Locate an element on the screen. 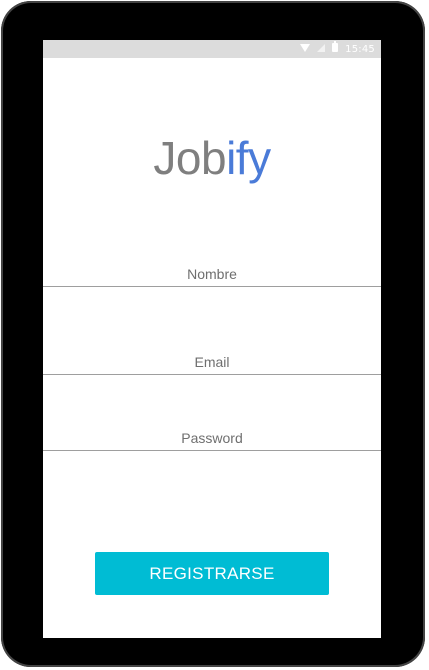 Image resolution: width=429 pixels, height=670 pixels. signal-icon is located at coordinates (321, 49).